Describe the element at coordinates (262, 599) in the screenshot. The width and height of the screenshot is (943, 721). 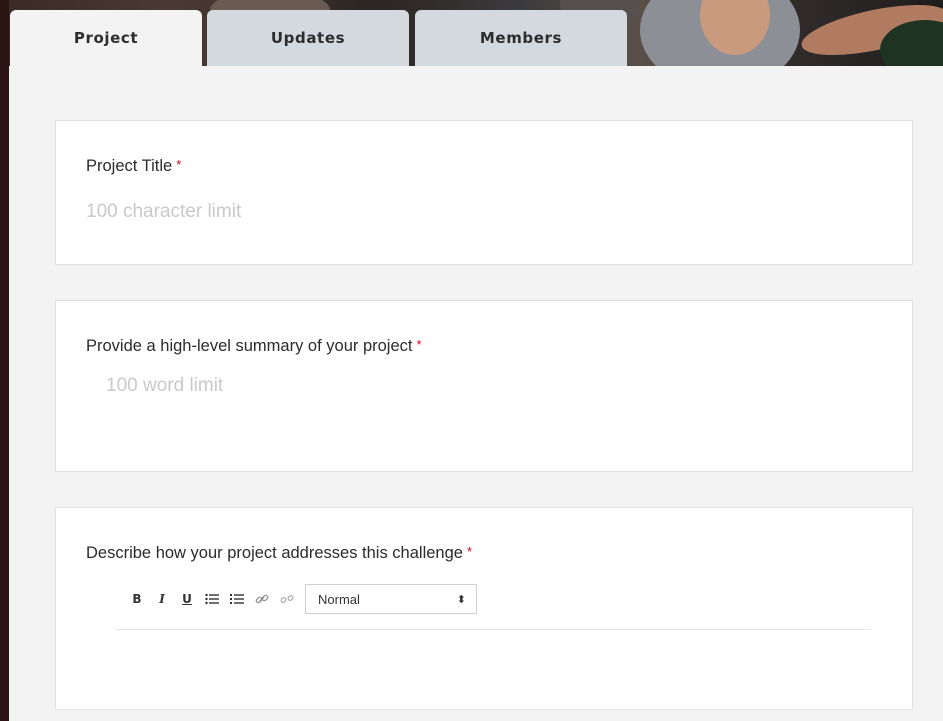
I see `link-icon` at that location.